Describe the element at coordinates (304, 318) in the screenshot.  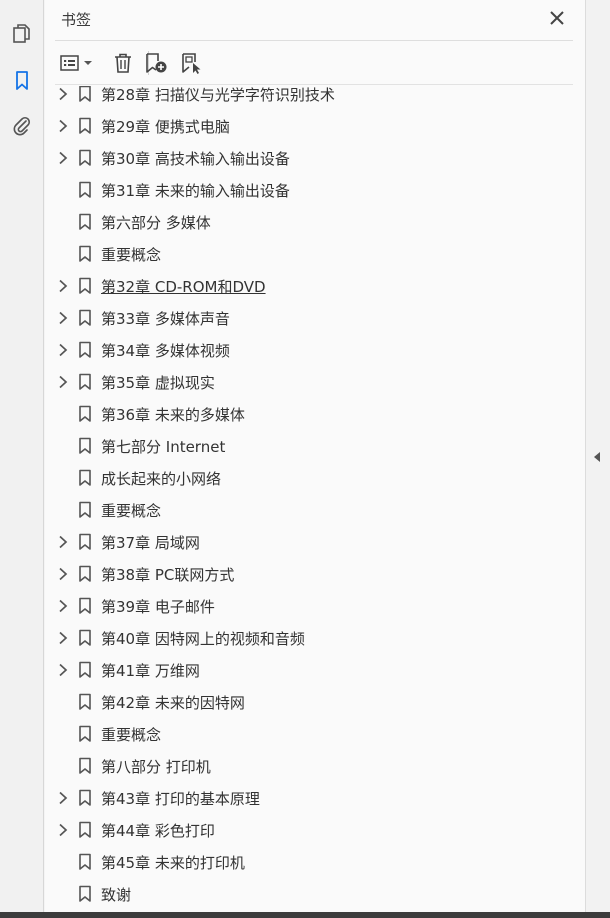
I see `bookmark-item: 第33章 多媒体声音` at that location.